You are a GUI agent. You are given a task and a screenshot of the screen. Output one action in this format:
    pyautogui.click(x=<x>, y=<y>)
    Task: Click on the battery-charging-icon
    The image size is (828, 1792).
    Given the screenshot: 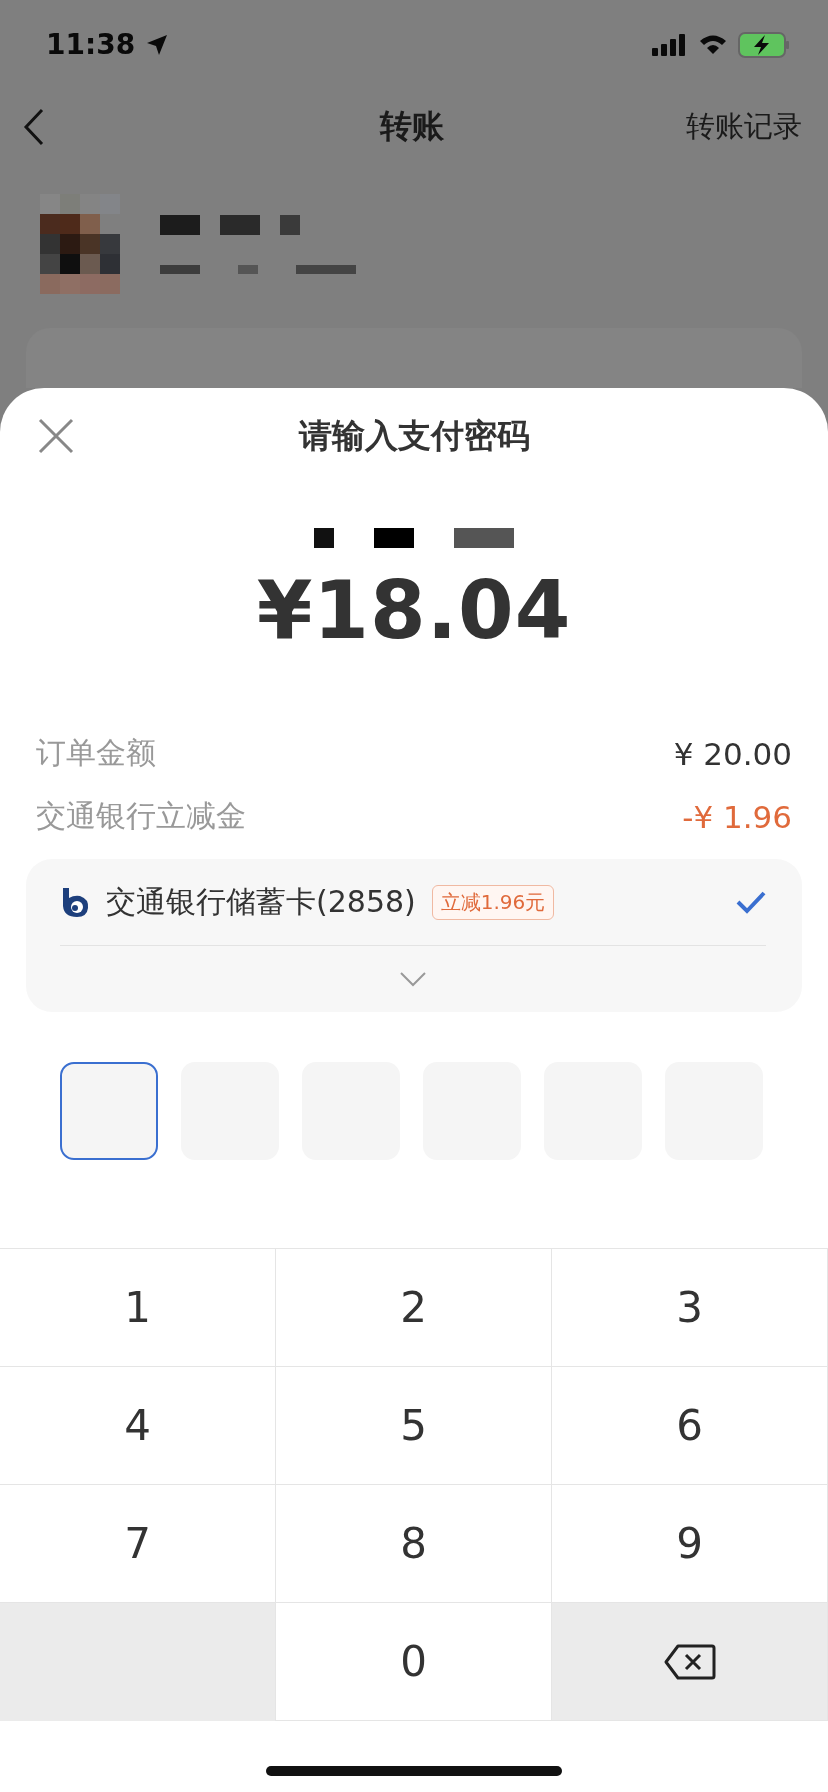 What is the action you would take?
    pyautogui.click(x=764, y=44)
    